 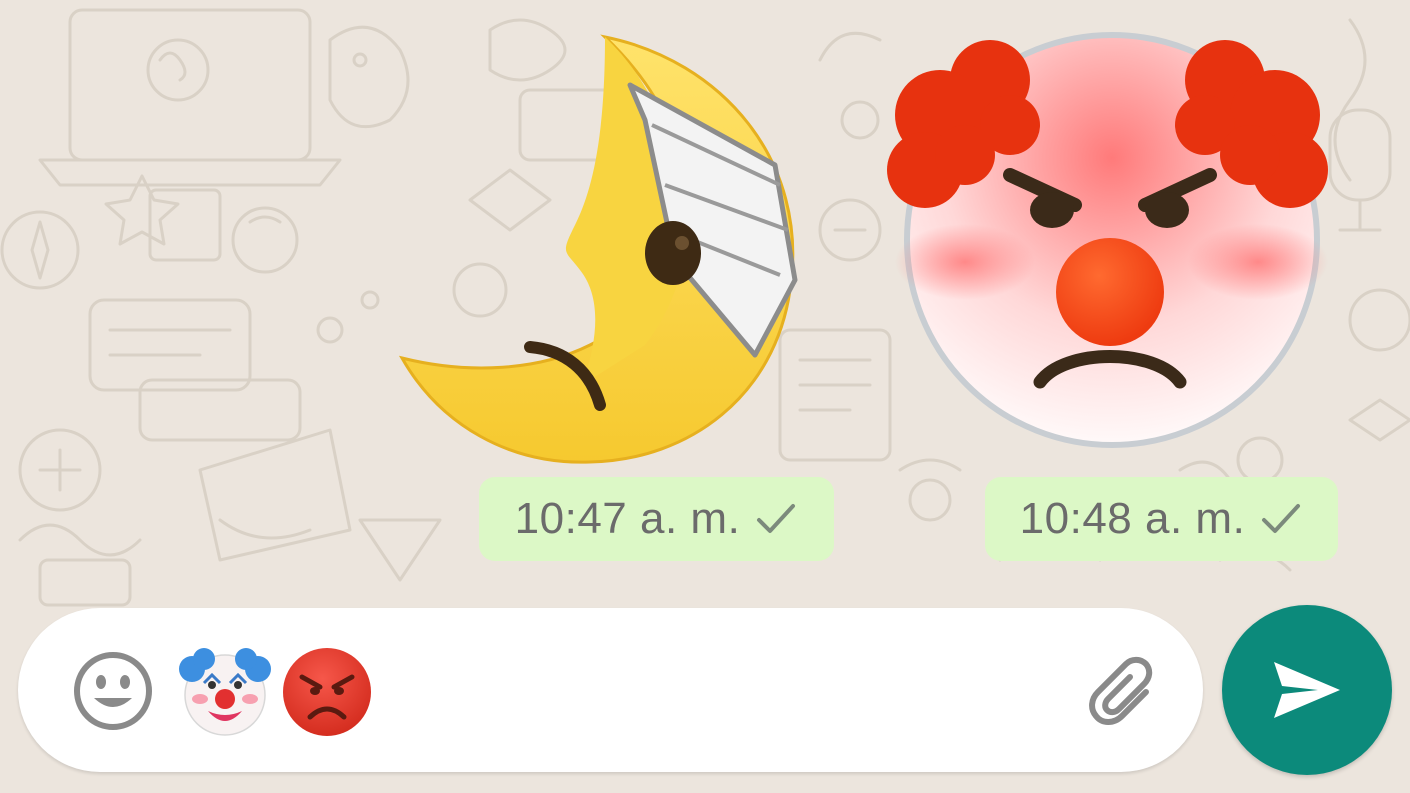 I want to click on message-time: 10:48 a. m., so click(x=1132, y=518).